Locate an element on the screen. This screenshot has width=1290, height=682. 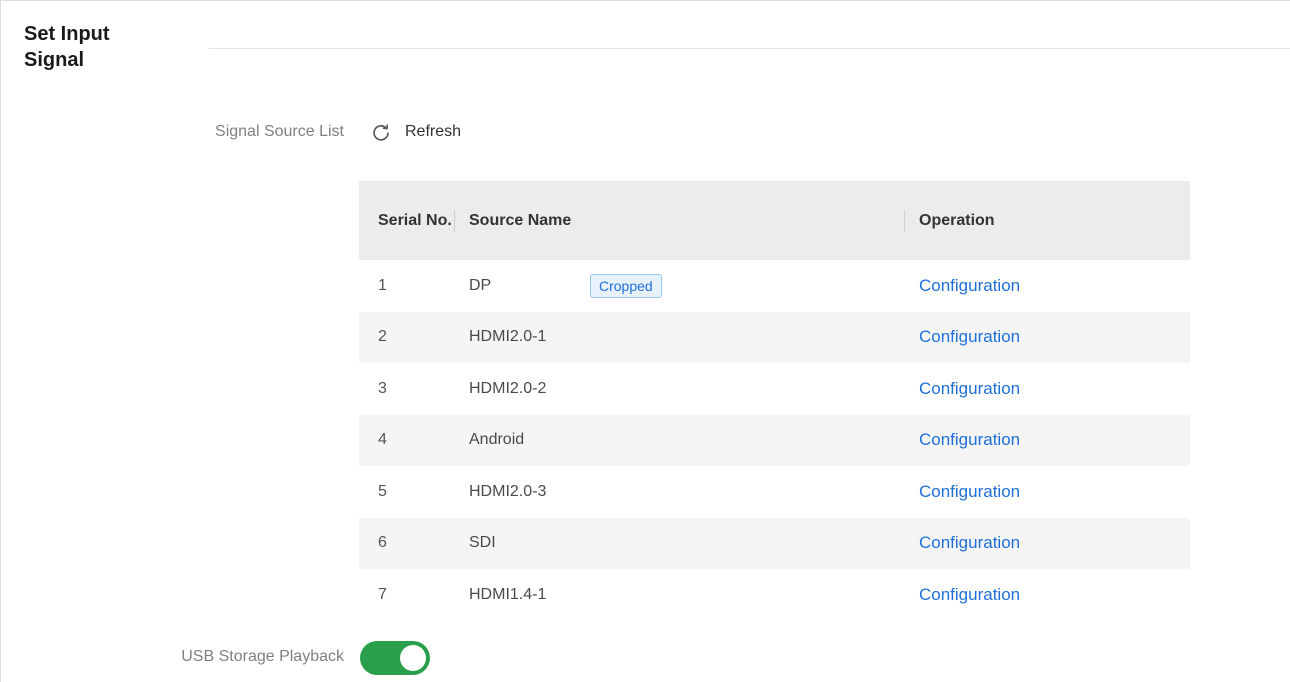
table-row: 7 HDMI1.4-1 Configuration is located at coordinates (774, 595).